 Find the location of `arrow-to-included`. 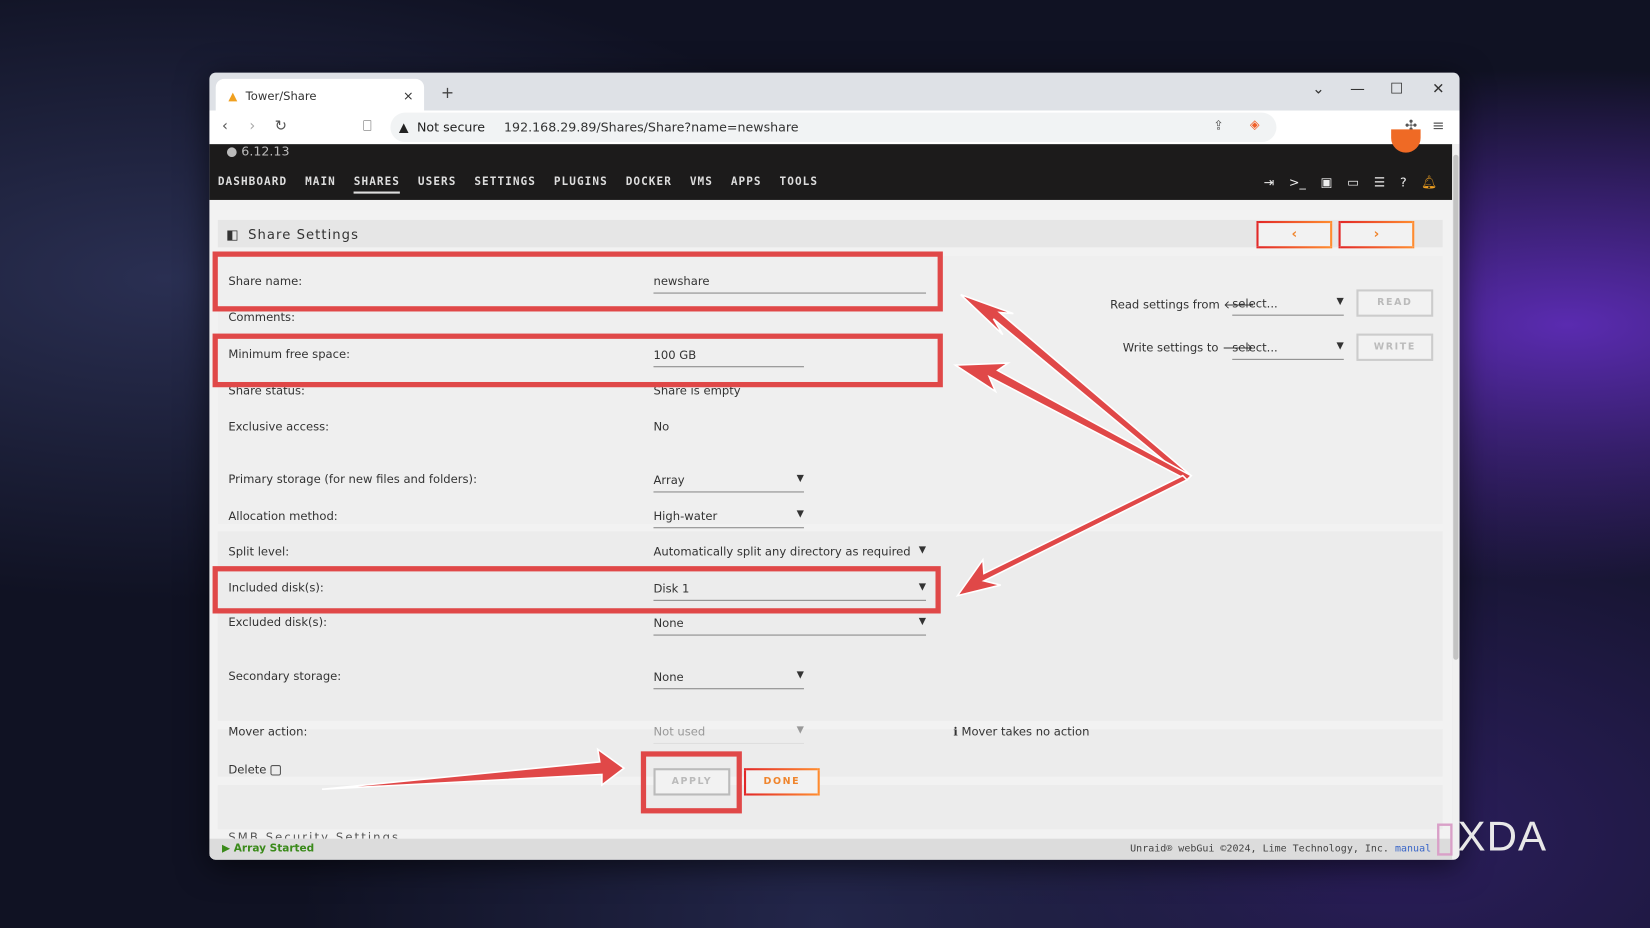

arrow-to-included is located at coordinates (1072, 535).